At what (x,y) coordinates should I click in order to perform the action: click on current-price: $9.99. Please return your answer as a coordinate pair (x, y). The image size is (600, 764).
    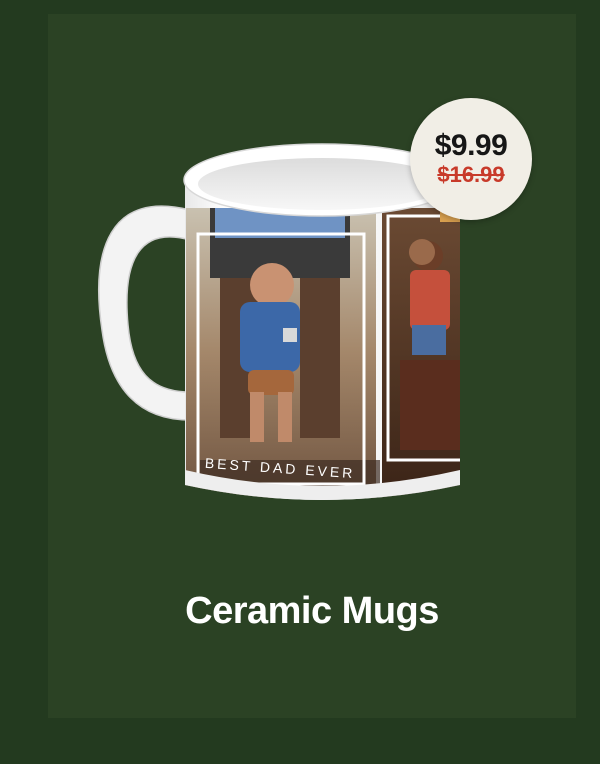
    Looking at the image, I should click on (471, 145).